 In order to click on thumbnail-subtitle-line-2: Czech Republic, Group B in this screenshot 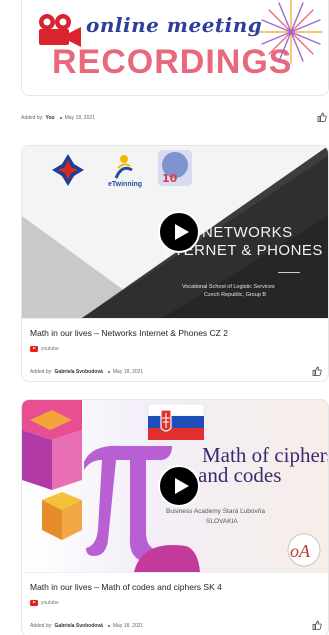, I will do `click(235, 295)`.